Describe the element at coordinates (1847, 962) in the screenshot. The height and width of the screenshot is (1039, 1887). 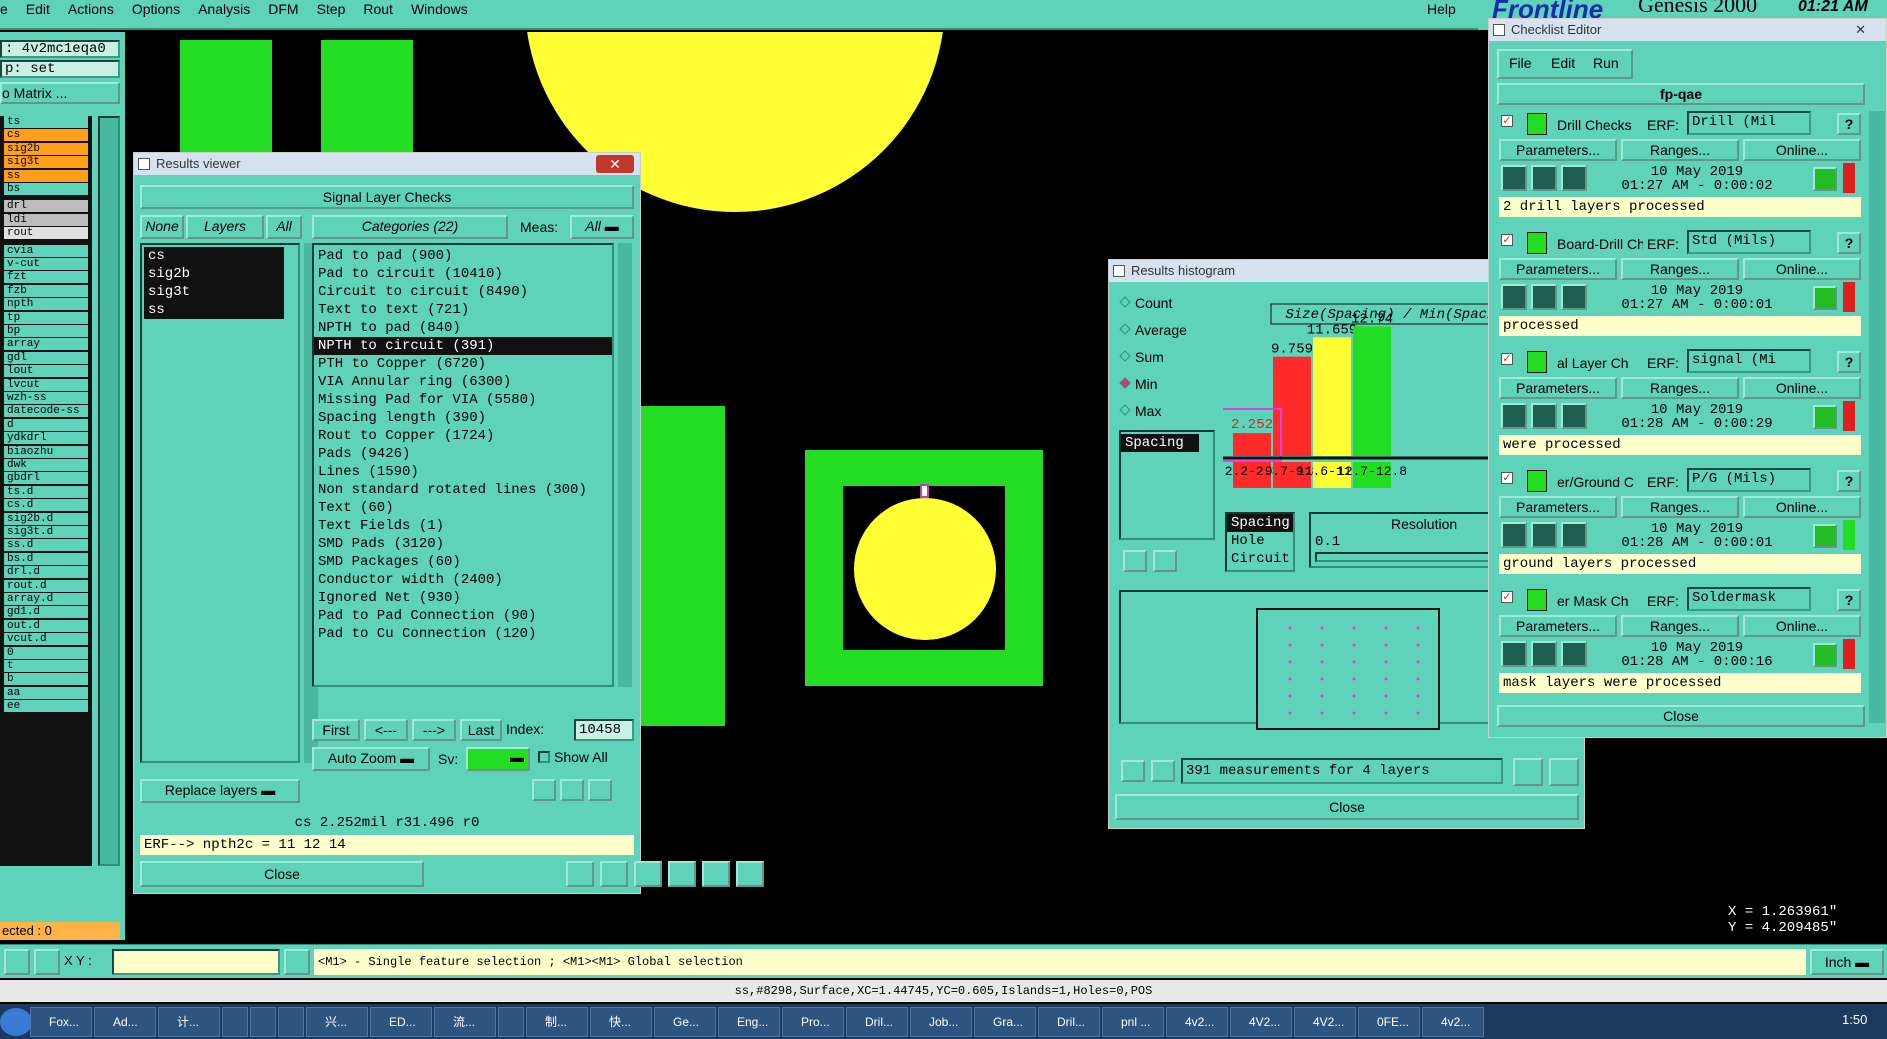
I see `units-dropdown: Inch ▬` at that location.